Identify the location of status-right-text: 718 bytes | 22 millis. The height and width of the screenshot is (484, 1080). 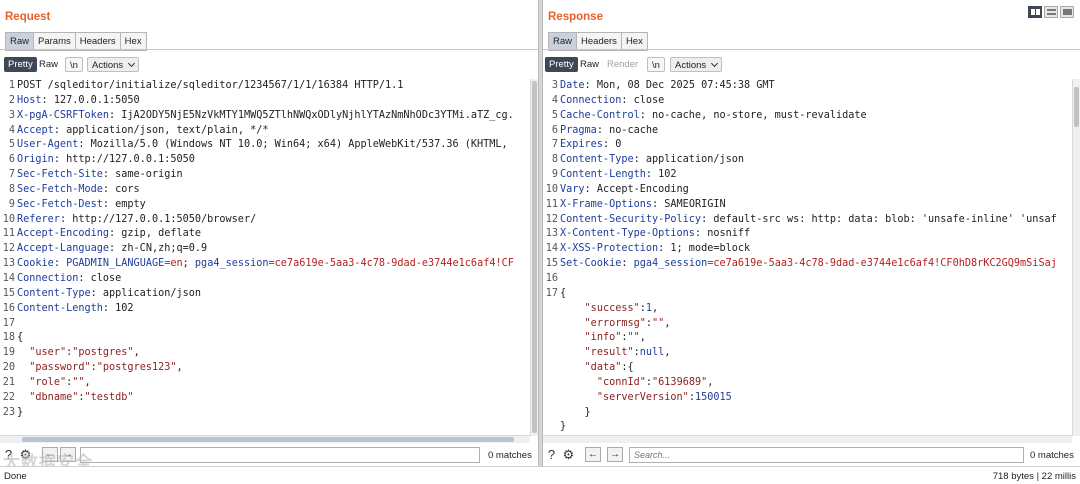
(1034, 476).